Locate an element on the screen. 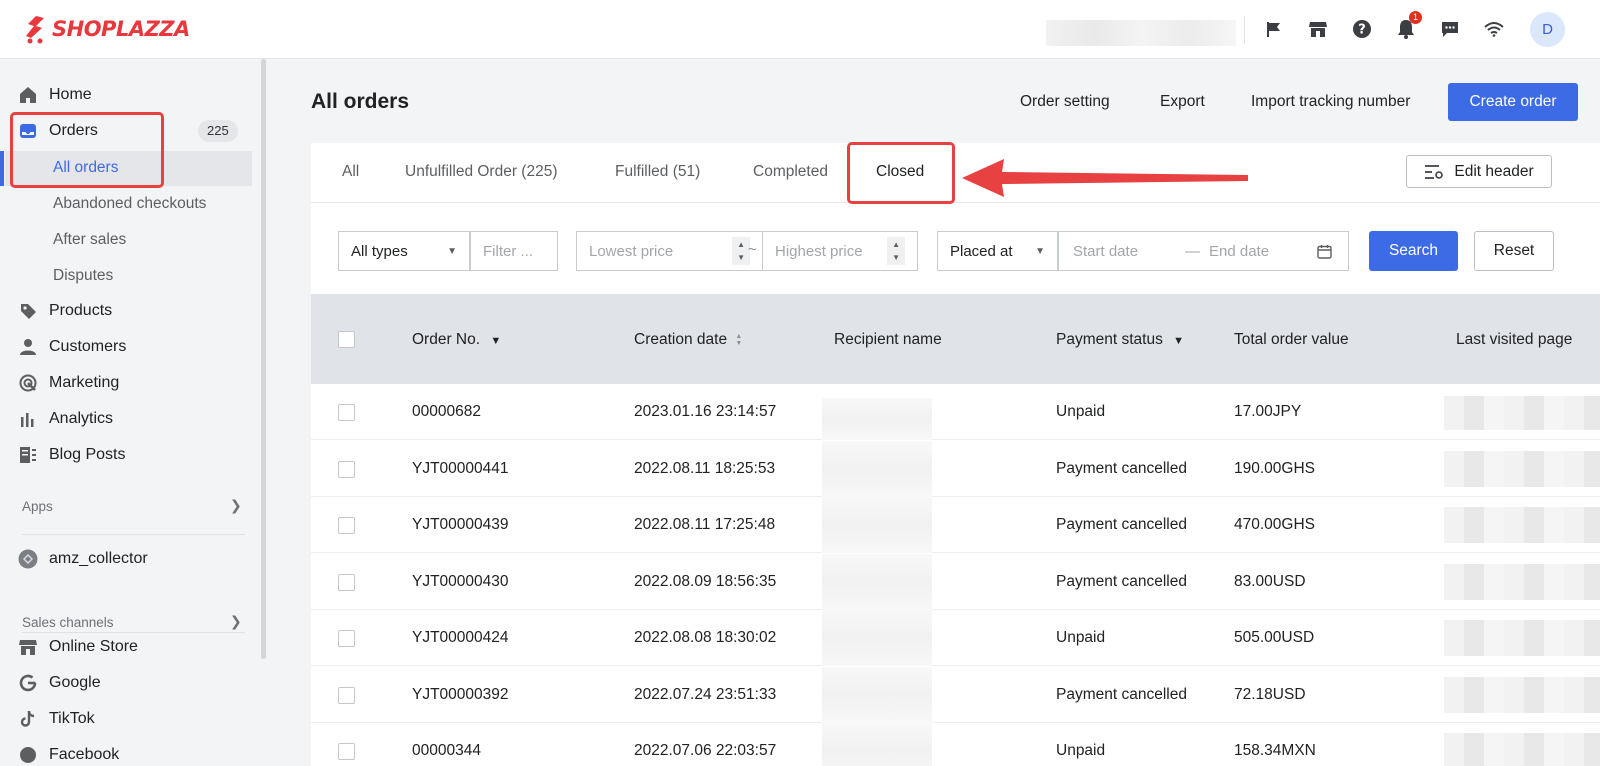 This screenshot has width=1600, height=766. cell-order-no: YJT00000439 is located at coordinates (460, 525).